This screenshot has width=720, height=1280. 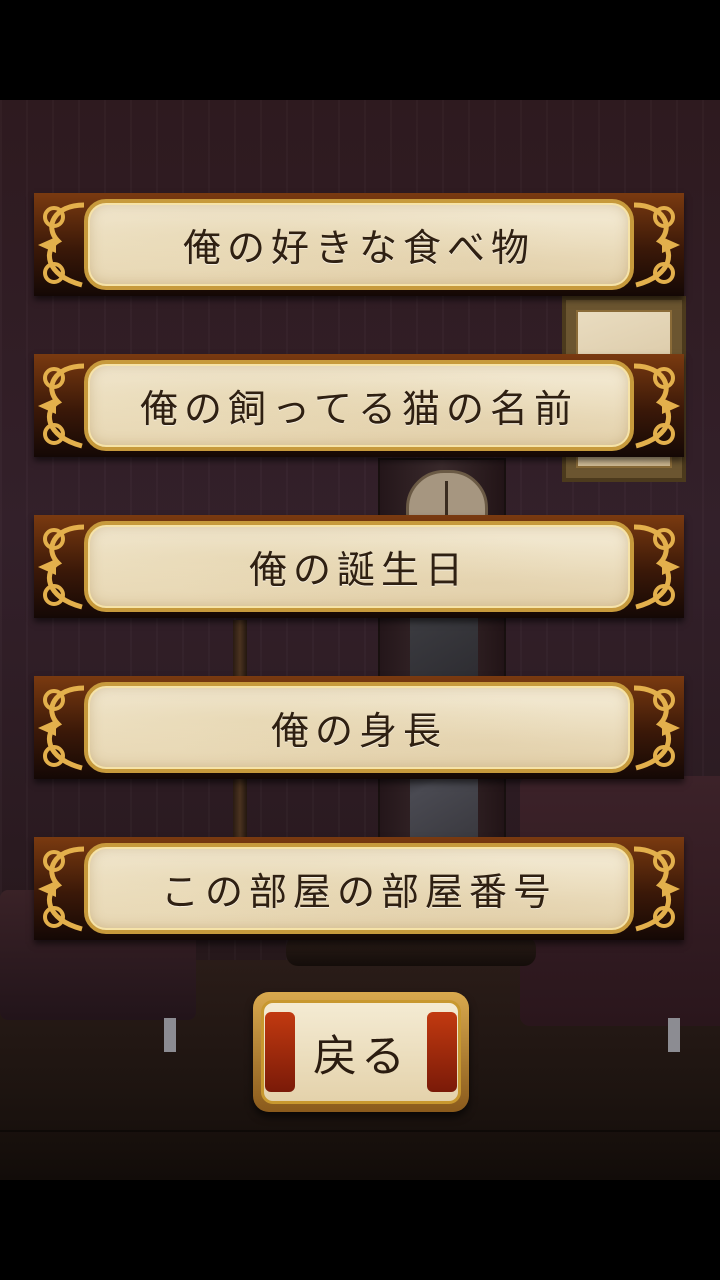 I want to click on button-plate: 俺の誕生日, so click(x=359, y=566).